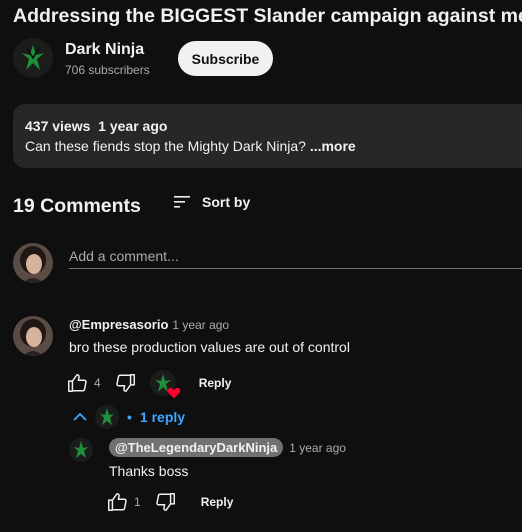  What do you see at coordinates (226, 202) in the screenshot?
I see `sort-label: Sort by` at bounding box center [226, 202].